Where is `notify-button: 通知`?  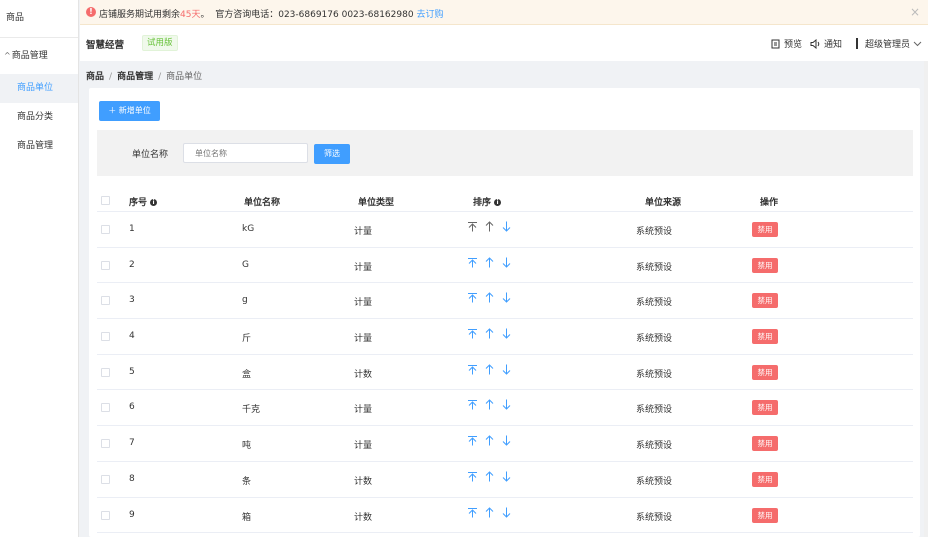
notify-button: 通知 is located at coordinates (826, 43).